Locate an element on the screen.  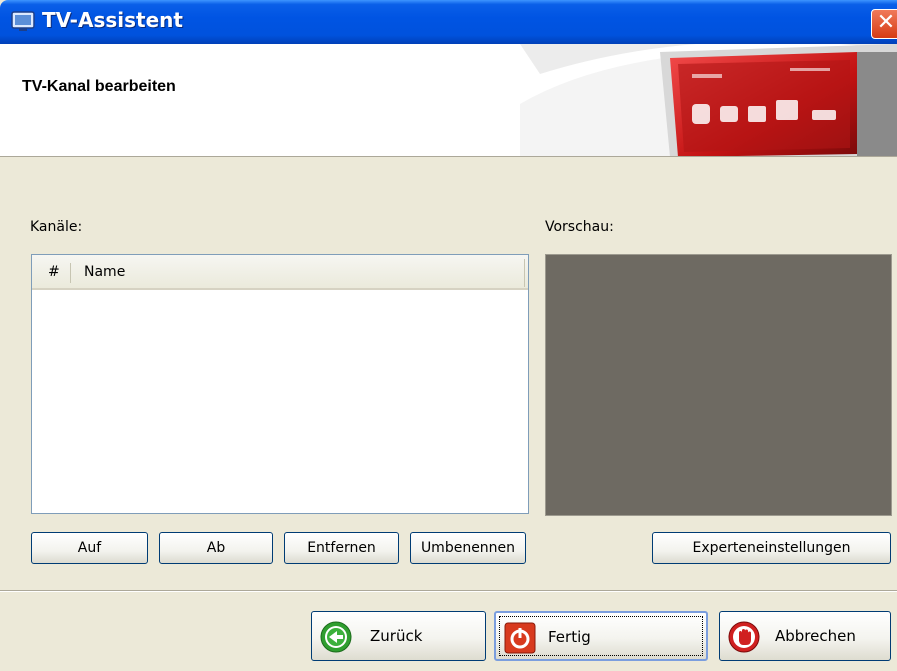
cancel-button: Abbrechen is located at coordinates (805, 636).